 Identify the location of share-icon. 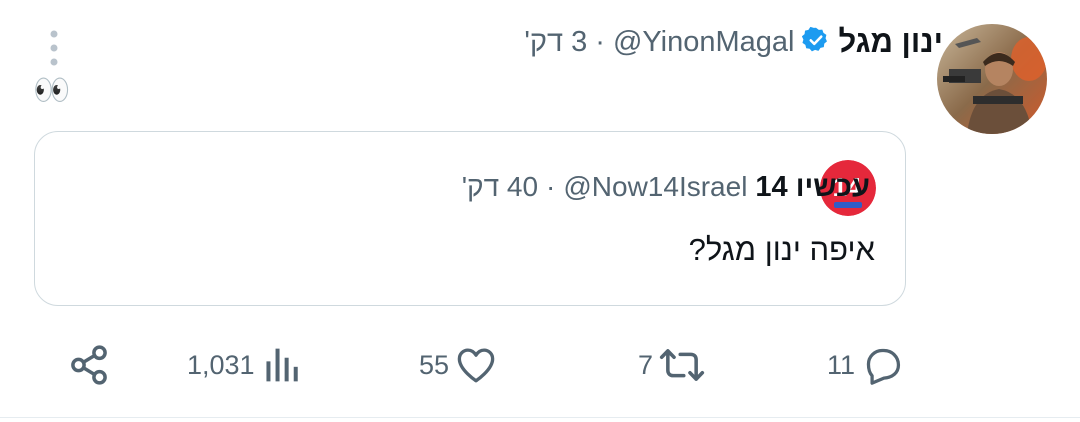
(89, 365).